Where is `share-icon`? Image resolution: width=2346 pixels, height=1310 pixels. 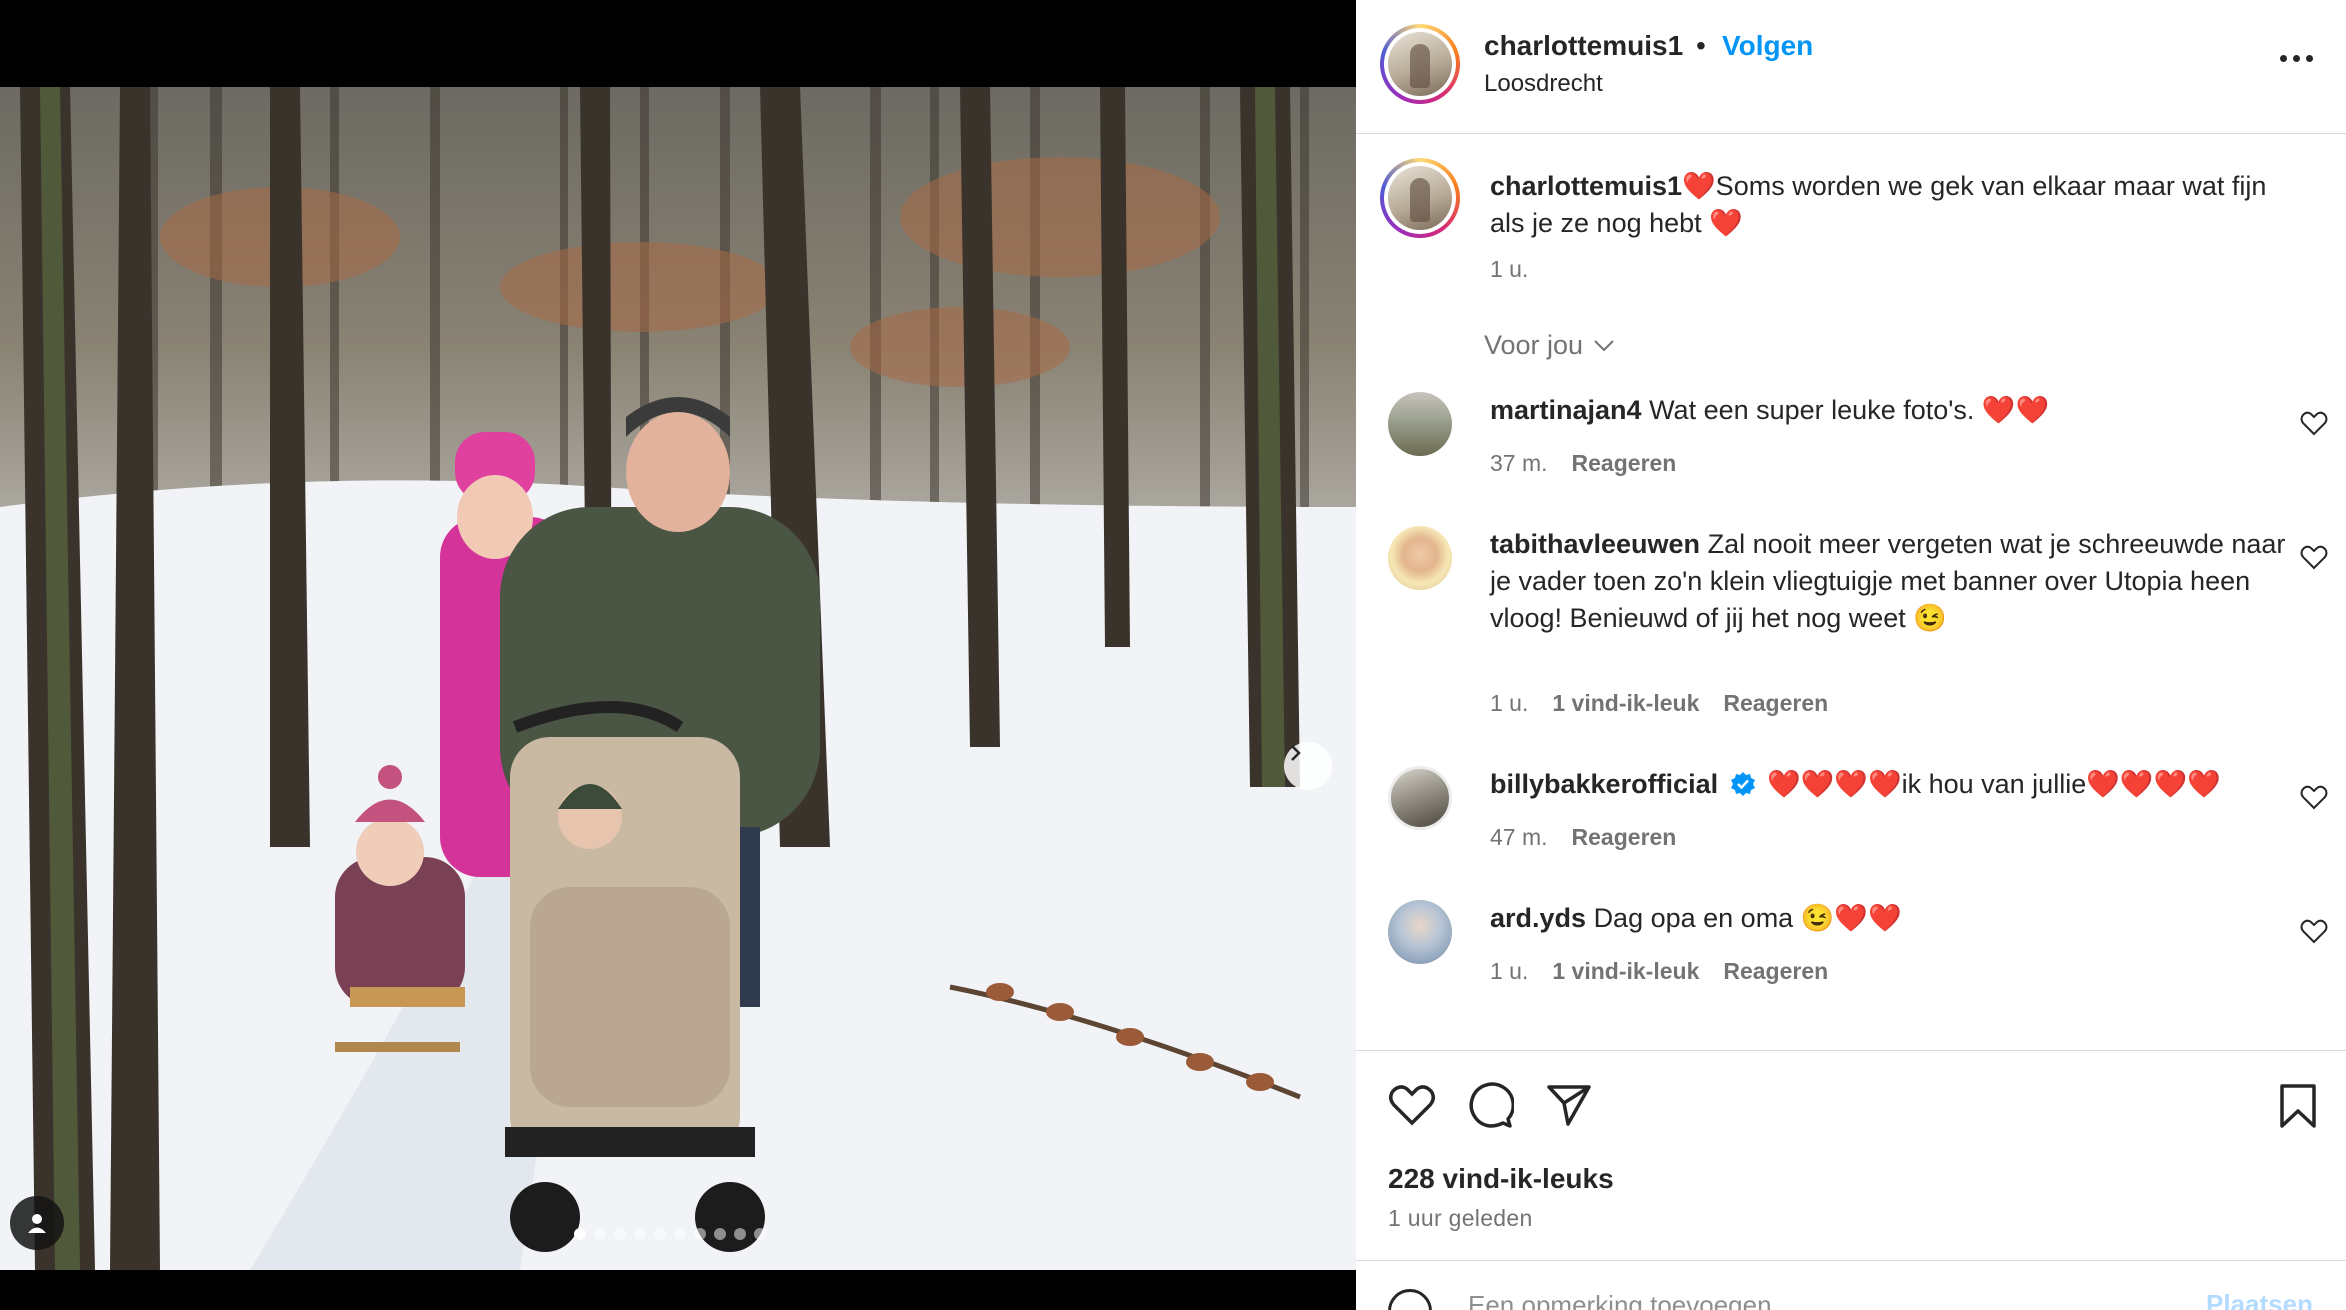
share-icon is located at coordinates (1569, 1105).